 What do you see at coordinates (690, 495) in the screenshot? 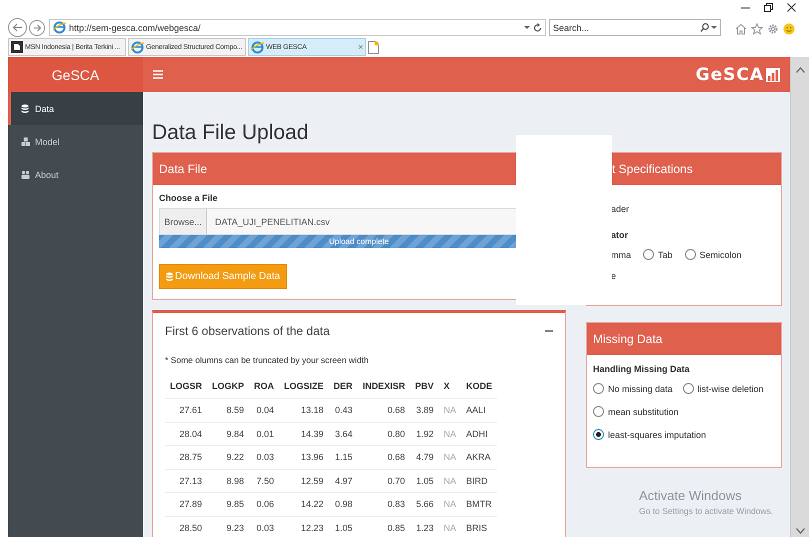
I see `activation-title: Activate Windows` at bounding box center [690, 495].